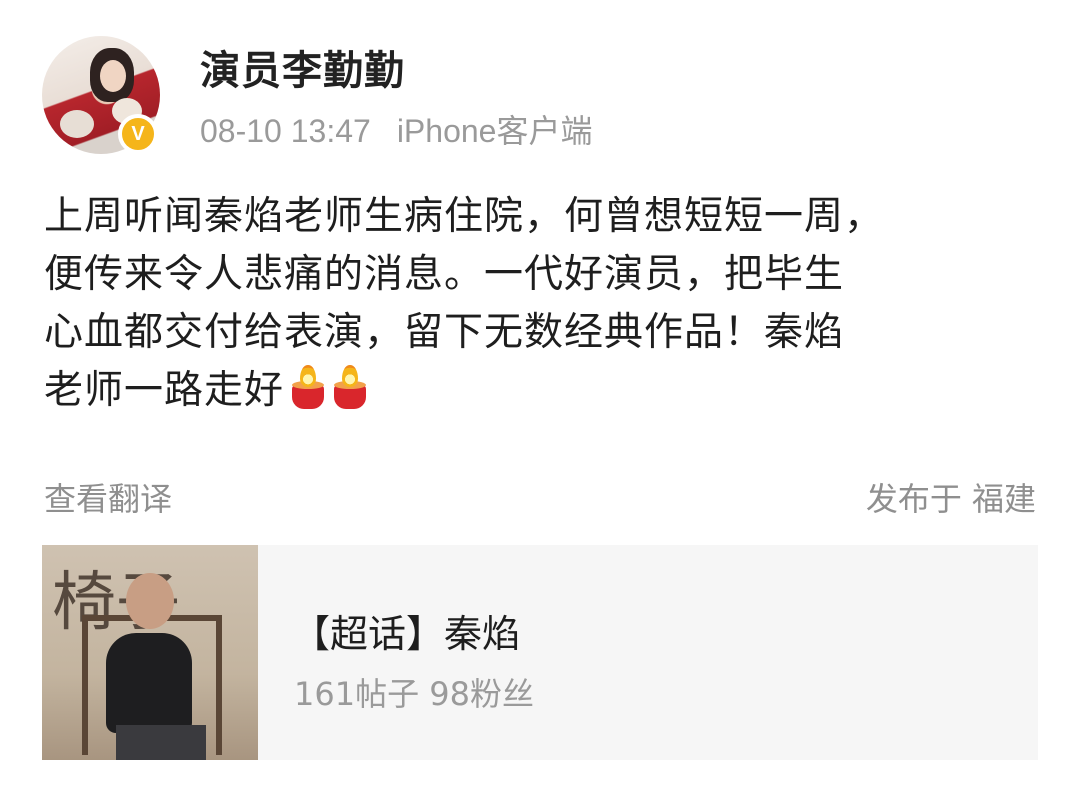 This screenshot has height=793, width=1080. What do you see at coordinates (302, 67) in the screenshot?
I see `author-name: 演员李勤勤` at bounding box center [302, 67].